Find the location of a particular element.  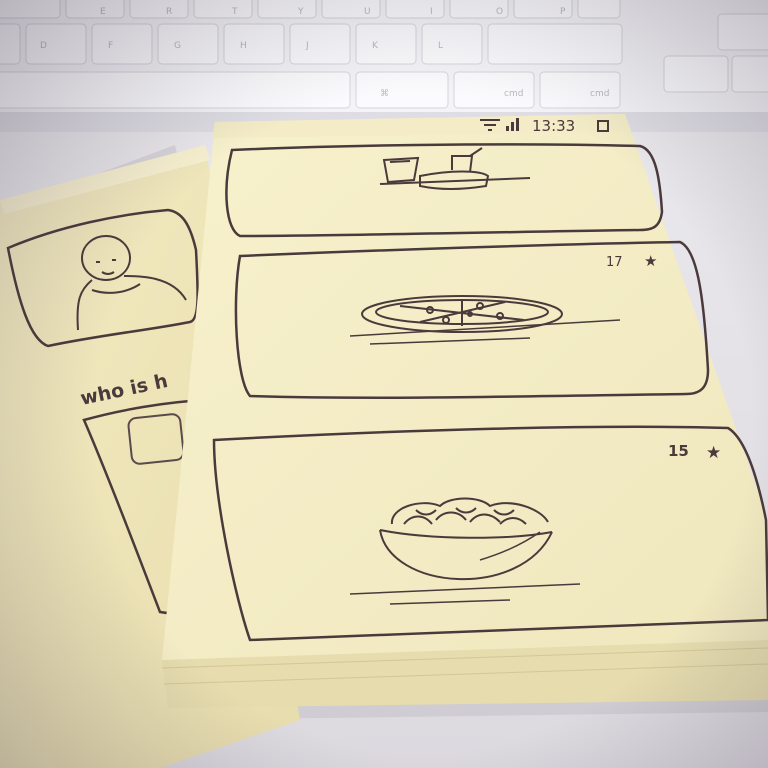

svg-text: O is located at coordinates (499, 12).